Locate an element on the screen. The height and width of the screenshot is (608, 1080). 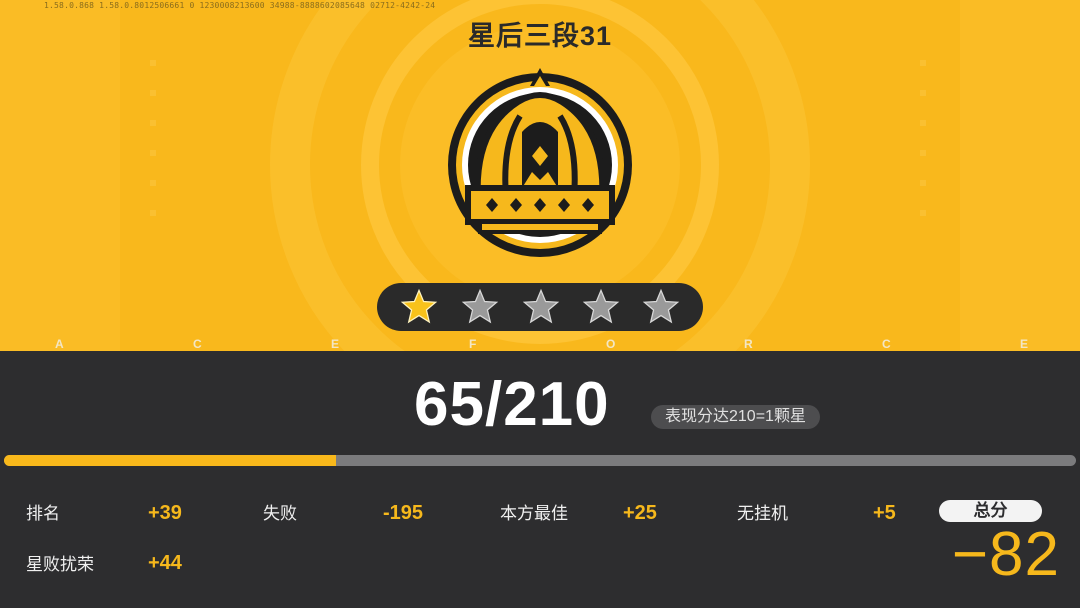
breakdown-label-honor: 星败扰荣 is located at coordinates (60, 564).